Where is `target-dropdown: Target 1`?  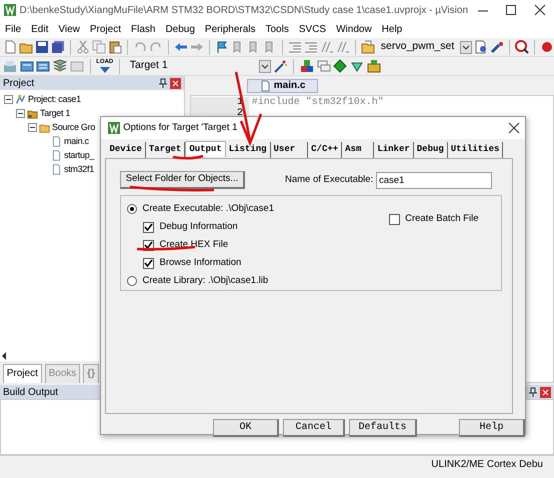
target-dropdown: Target 1 is located at coordinates (191, 66).